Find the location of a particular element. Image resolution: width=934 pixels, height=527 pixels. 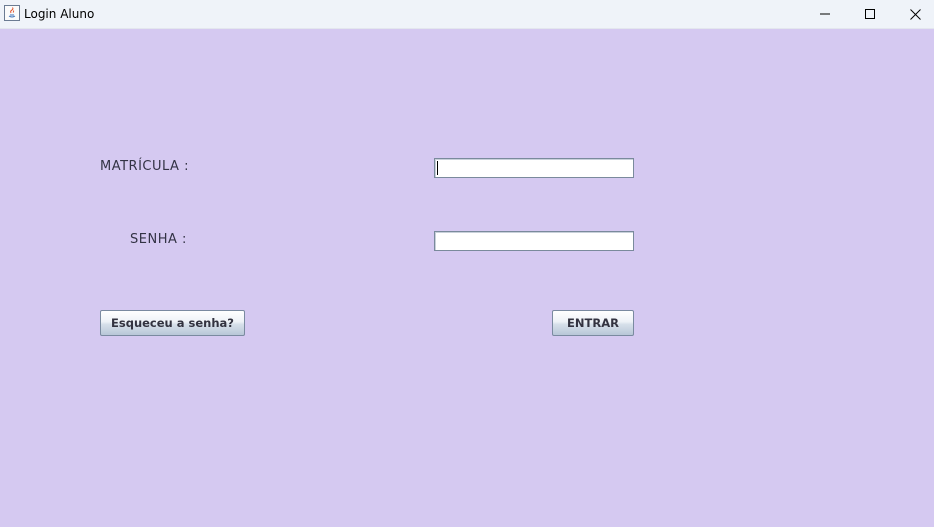

text-caret is located at coordinates (437, 168).